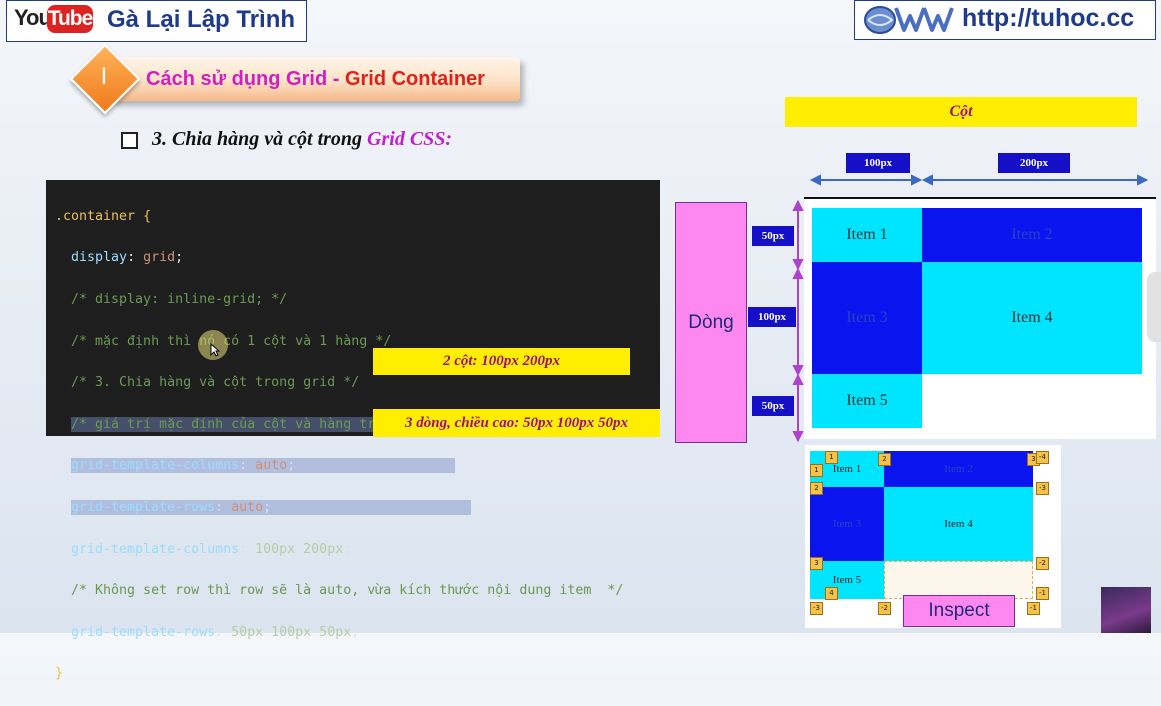 The image size is (1161, 706). I want to click on youtube-logo-you: You, so click(33, 17).